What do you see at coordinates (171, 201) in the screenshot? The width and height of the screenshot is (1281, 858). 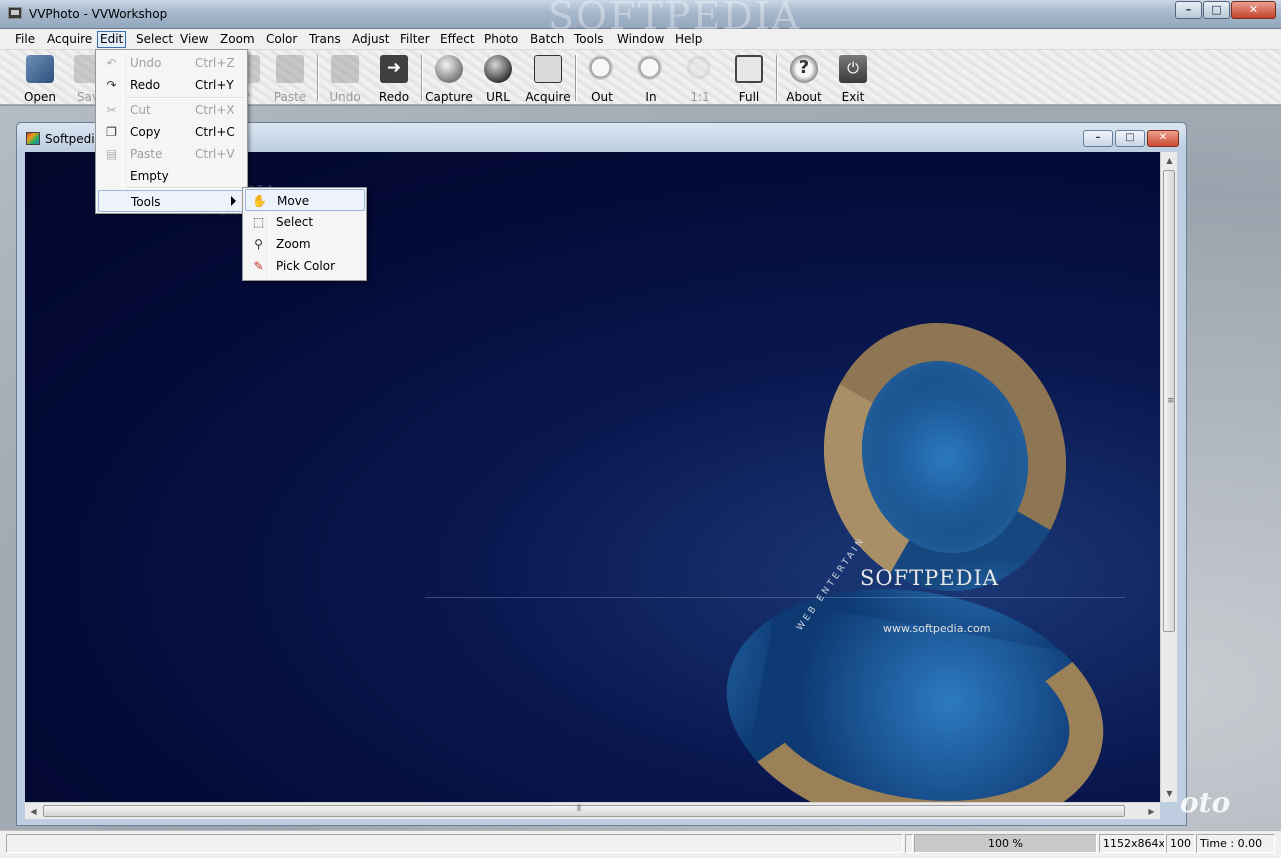 I see `edit-tools: Tools` at bounding box center [171, 201].